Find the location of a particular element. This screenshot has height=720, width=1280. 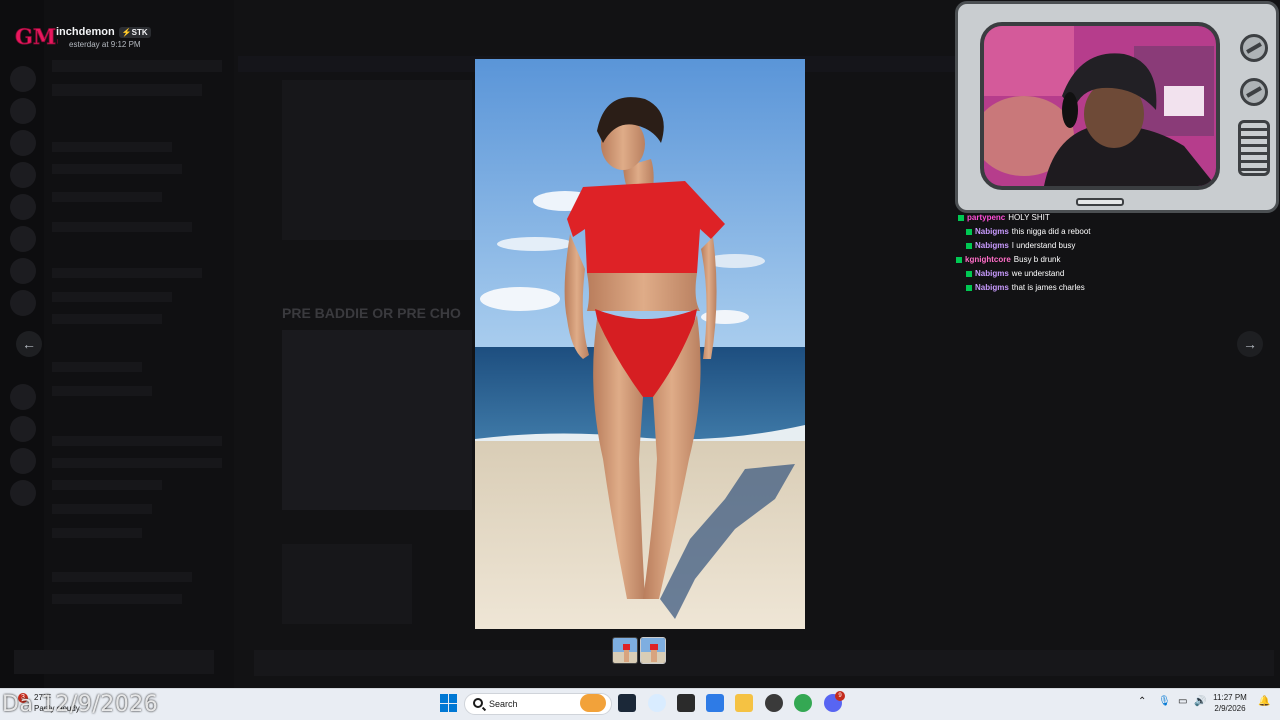

svg-text: GMS is located at coordinates (36, 36).